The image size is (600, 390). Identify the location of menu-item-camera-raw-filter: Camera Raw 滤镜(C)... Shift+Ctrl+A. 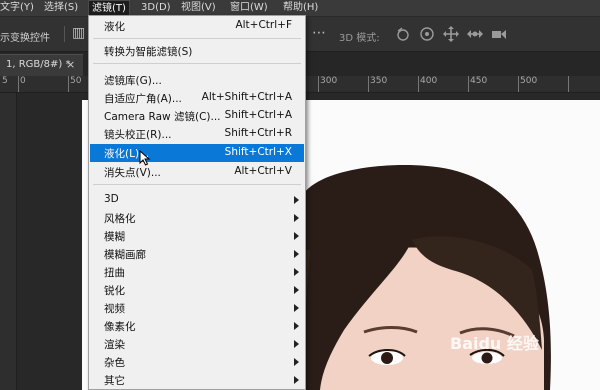
(197, 116).